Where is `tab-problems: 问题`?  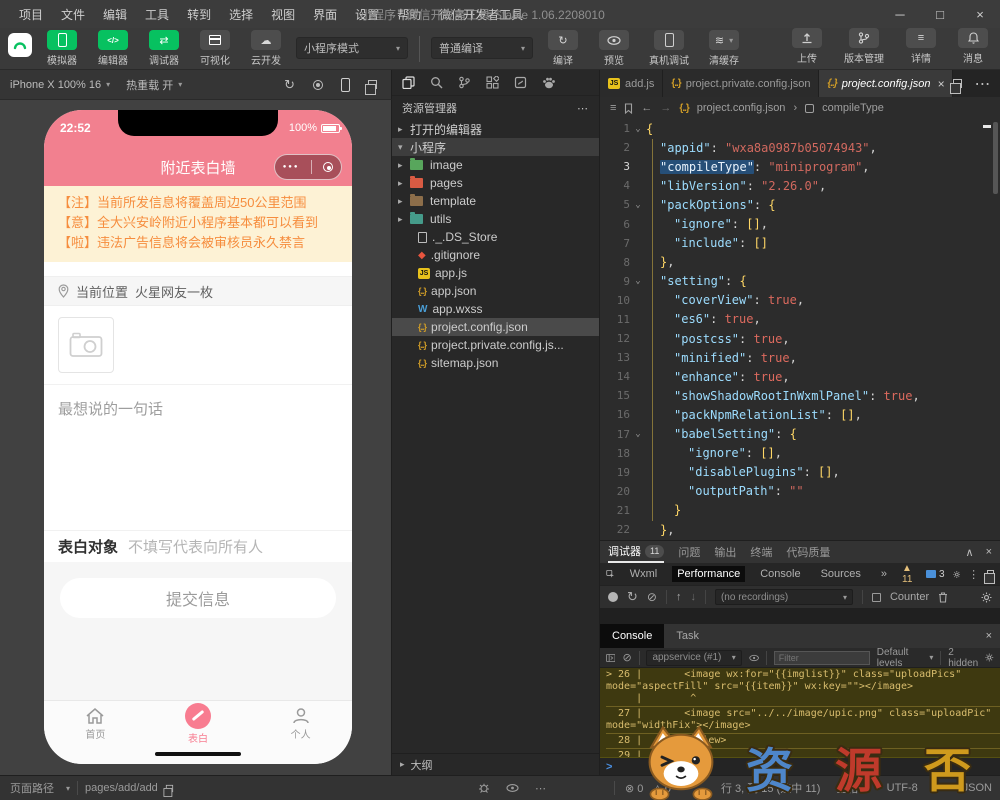
tab-problems: 问题 is located at coordinates (689, 552).